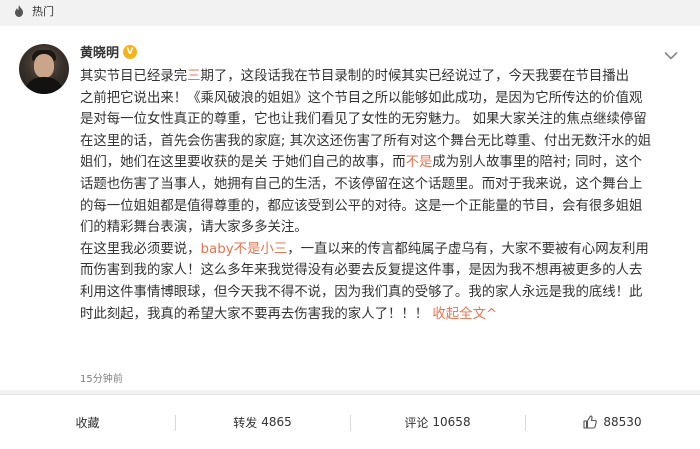 The image size is (700, 449). What do you see at coordinates (537, 163) in the screenshot?
I see `text-segment: 成为别人故事里的陪衬; 同时，这个` at bounding box center [537, 163].